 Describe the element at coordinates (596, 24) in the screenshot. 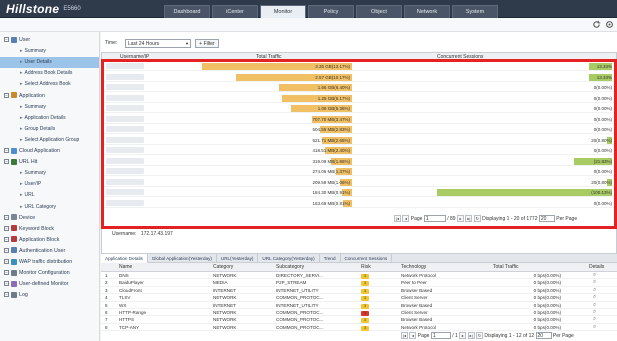

I see `refresh-icon` at that location.